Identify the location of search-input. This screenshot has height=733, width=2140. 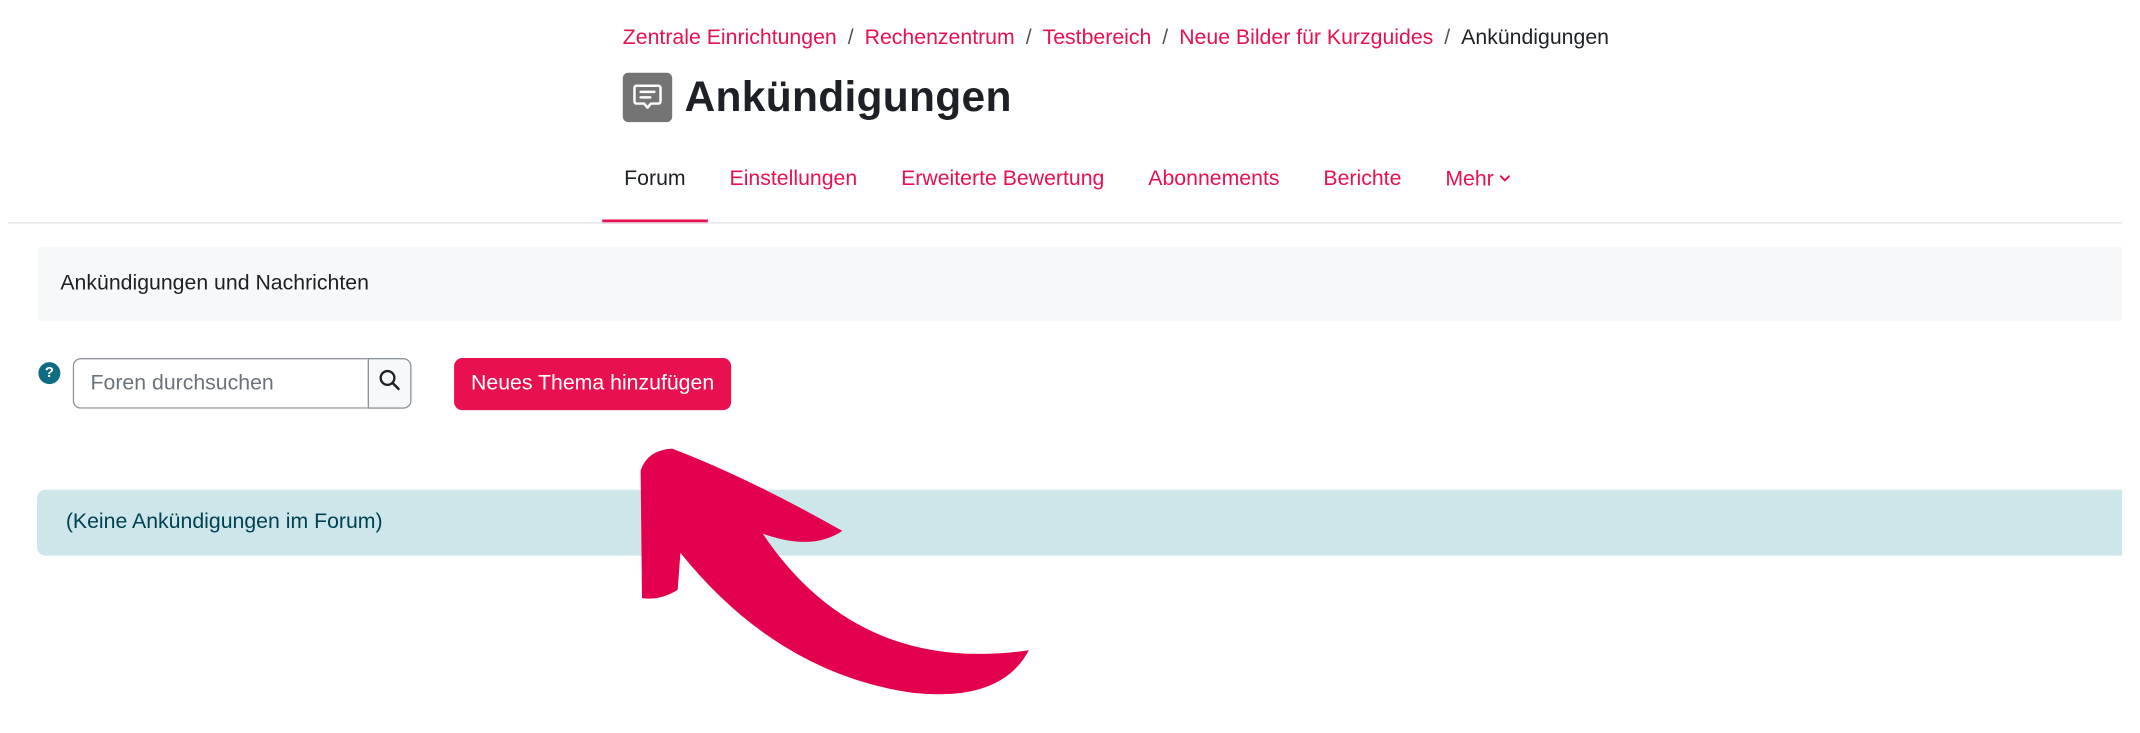
(220, 383).